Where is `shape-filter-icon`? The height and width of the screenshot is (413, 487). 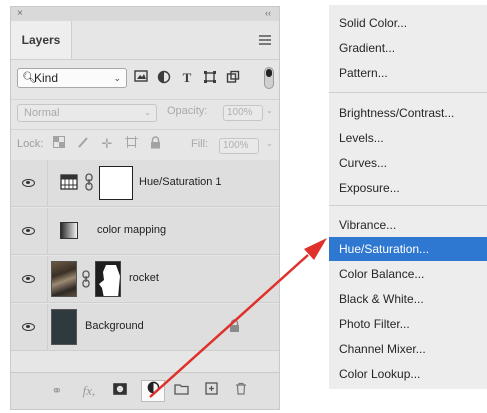 shape-filter-icon is located at coordinates (210, 78).